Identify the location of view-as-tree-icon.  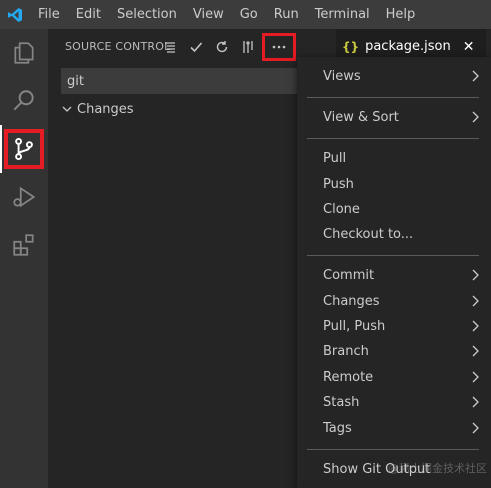
(170, 47).